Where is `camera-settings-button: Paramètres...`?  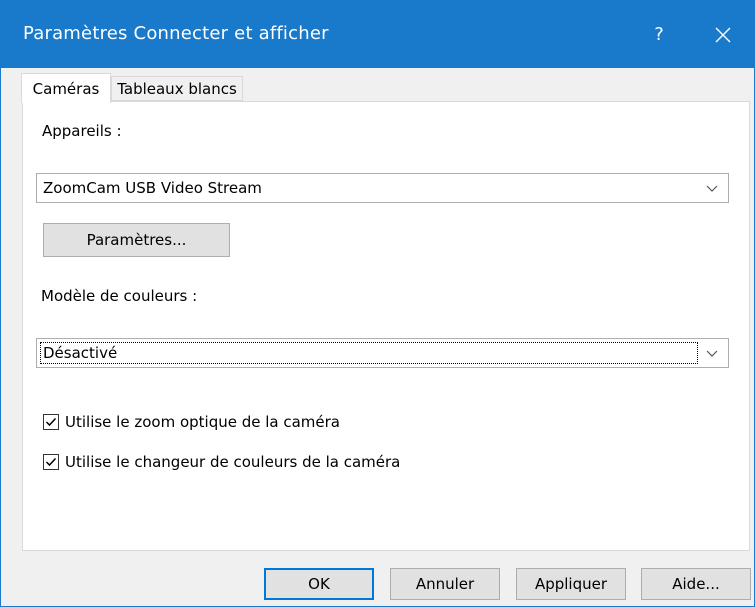
camera-settings-button: Paramètres... is located at coordinates (136, 240).